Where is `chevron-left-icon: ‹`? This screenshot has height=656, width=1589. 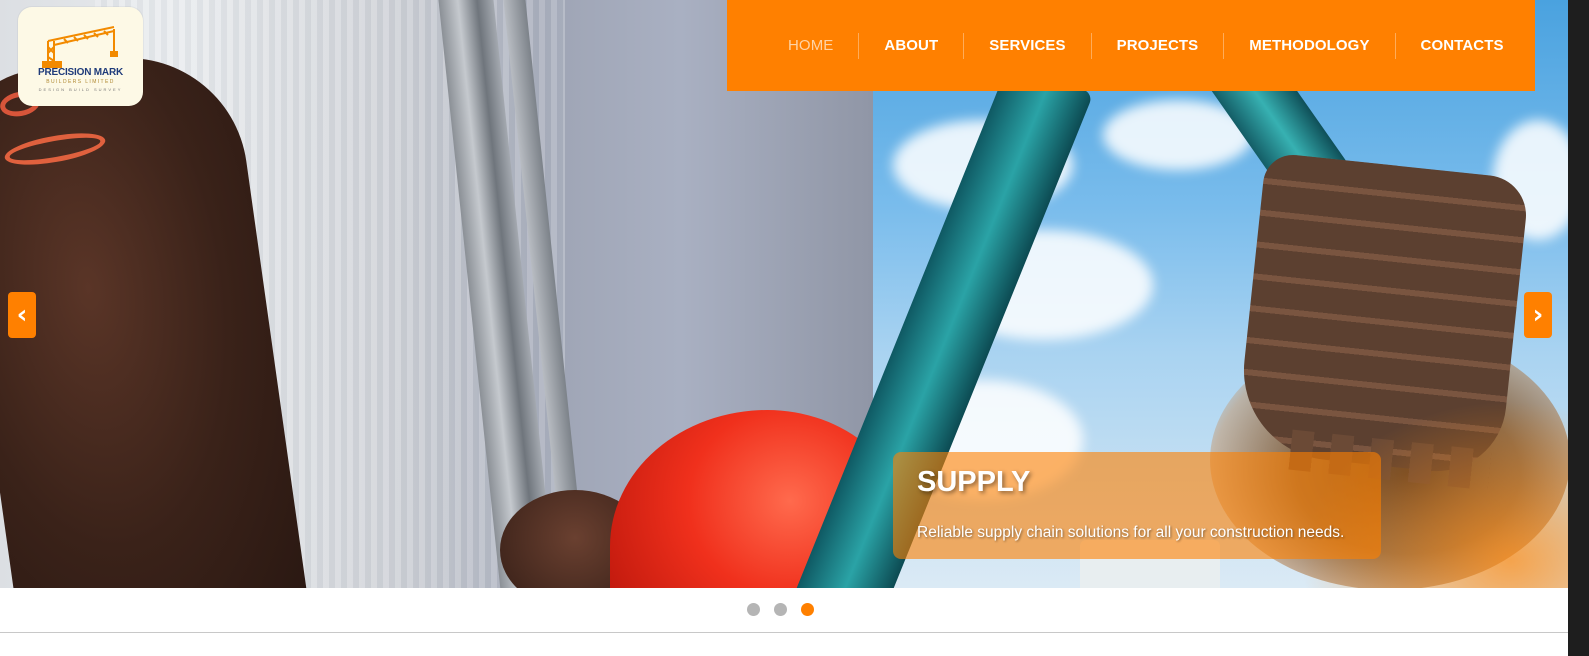
chevron-left-icon: ‹ is located at coordinates (22, 315).